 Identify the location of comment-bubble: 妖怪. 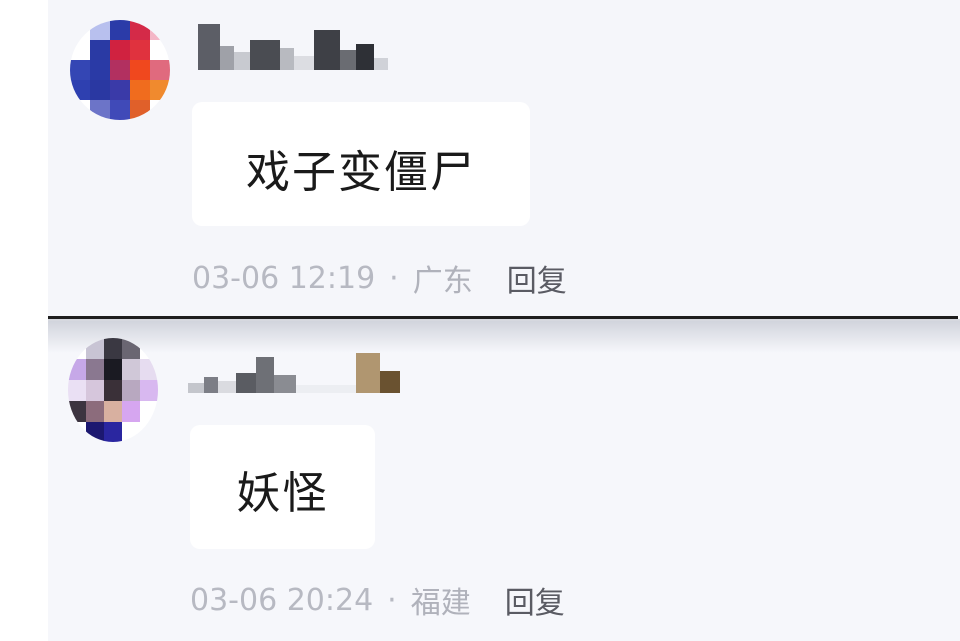
(282, 487).